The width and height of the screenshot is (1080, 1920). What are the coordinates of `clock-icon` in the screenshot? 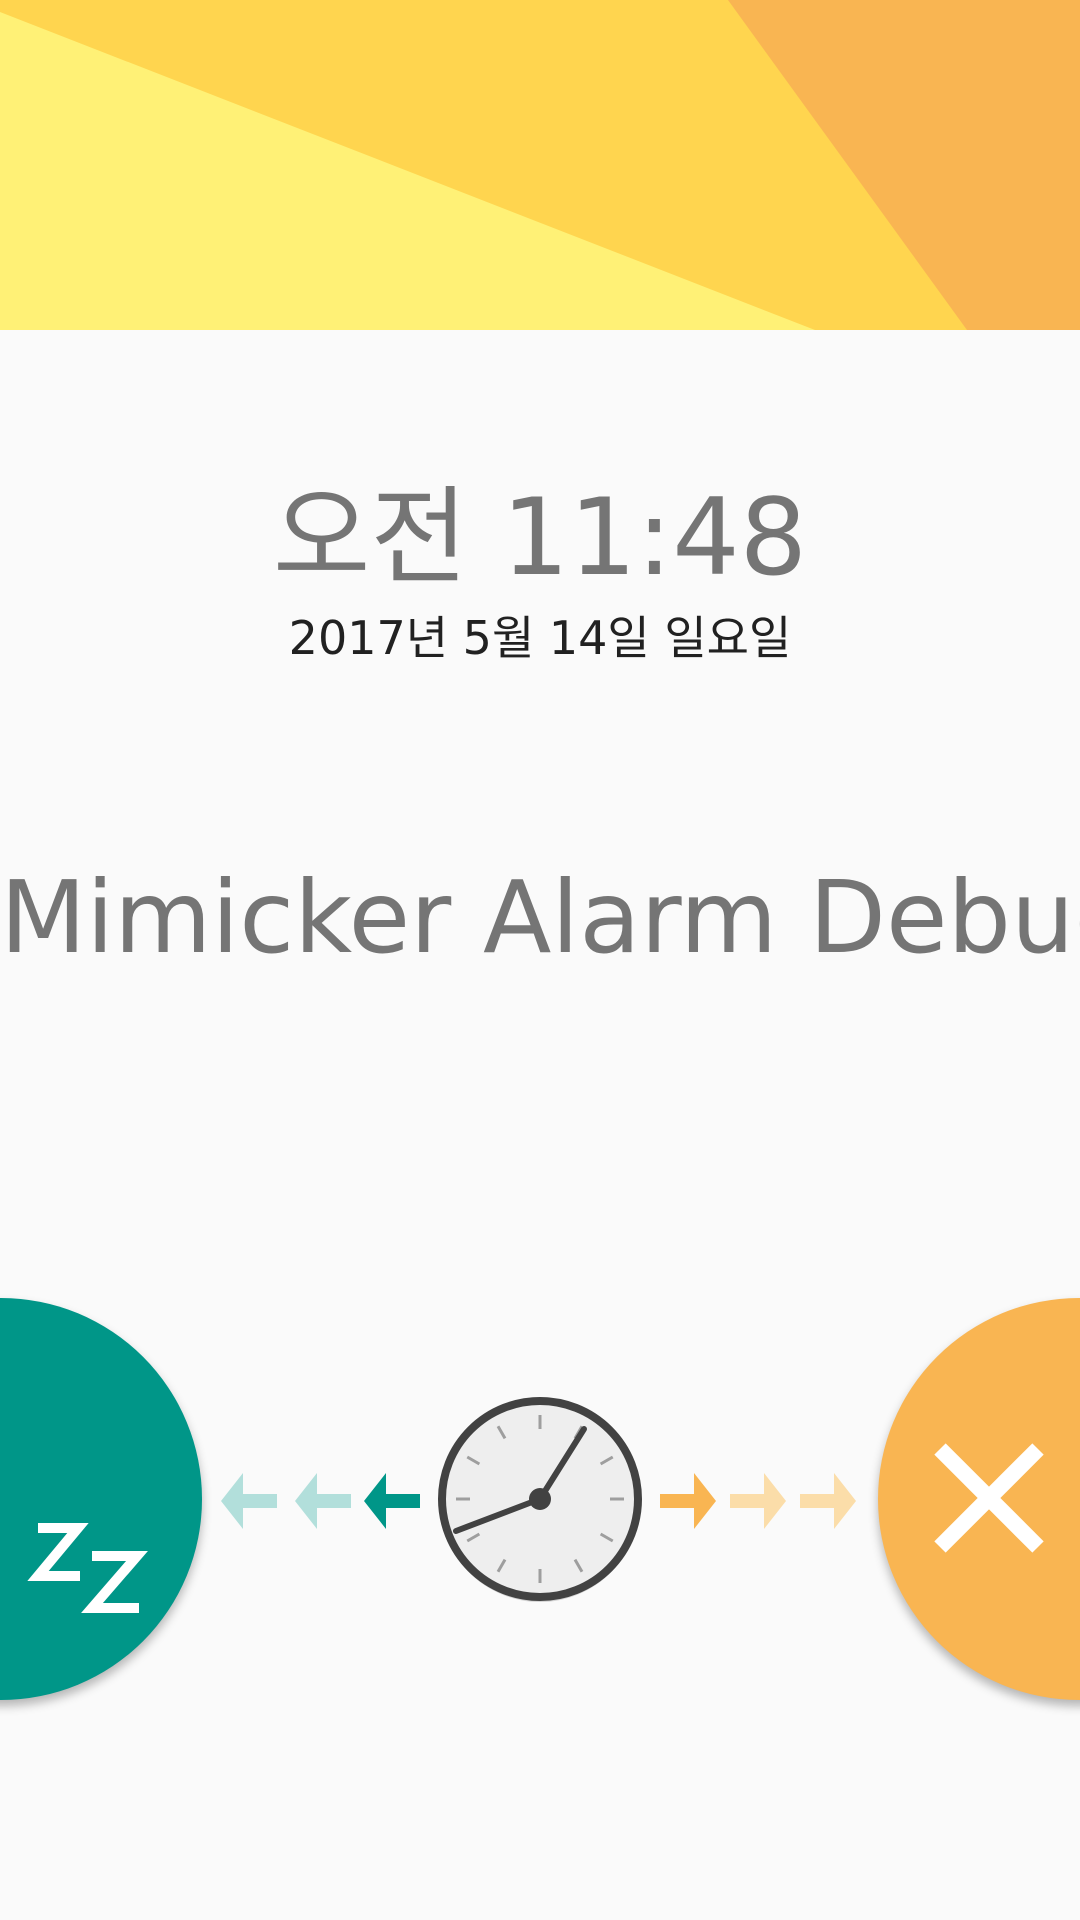 It's located at (540, 1499).